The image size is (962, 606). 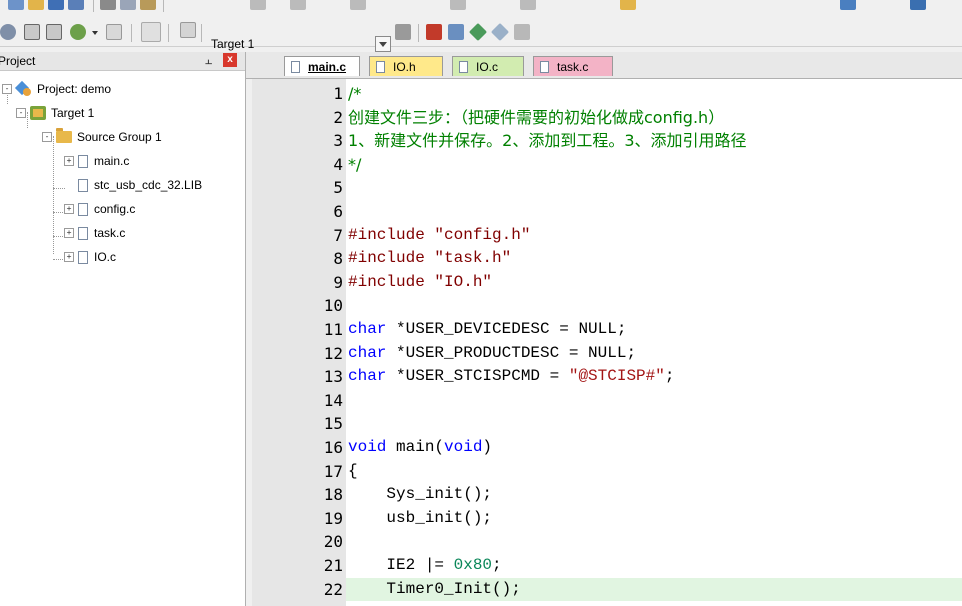 I want to click on batch-build-icon, so click(x=114, y=32).